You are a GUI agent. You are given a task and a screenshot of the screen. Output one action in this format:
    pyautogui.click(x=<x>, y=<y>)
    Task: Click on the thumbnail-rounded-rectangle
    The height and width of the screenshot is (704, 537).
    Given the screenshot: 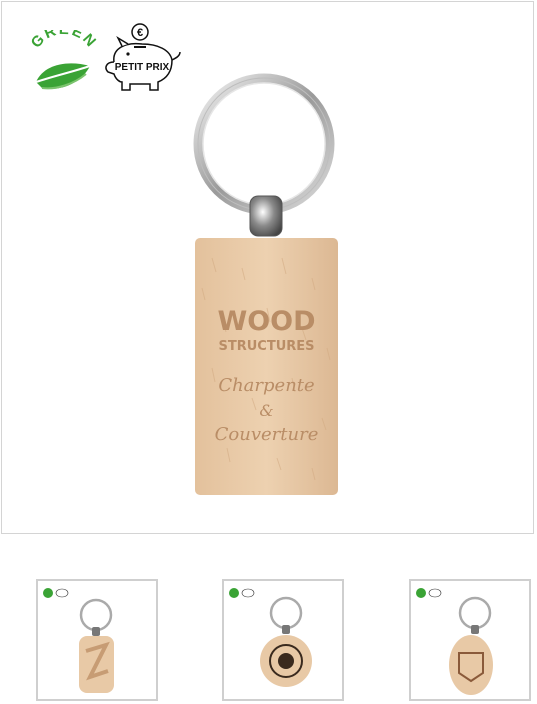 What is the action you would take?
    pyautogui.click(x=97, y=640)
    